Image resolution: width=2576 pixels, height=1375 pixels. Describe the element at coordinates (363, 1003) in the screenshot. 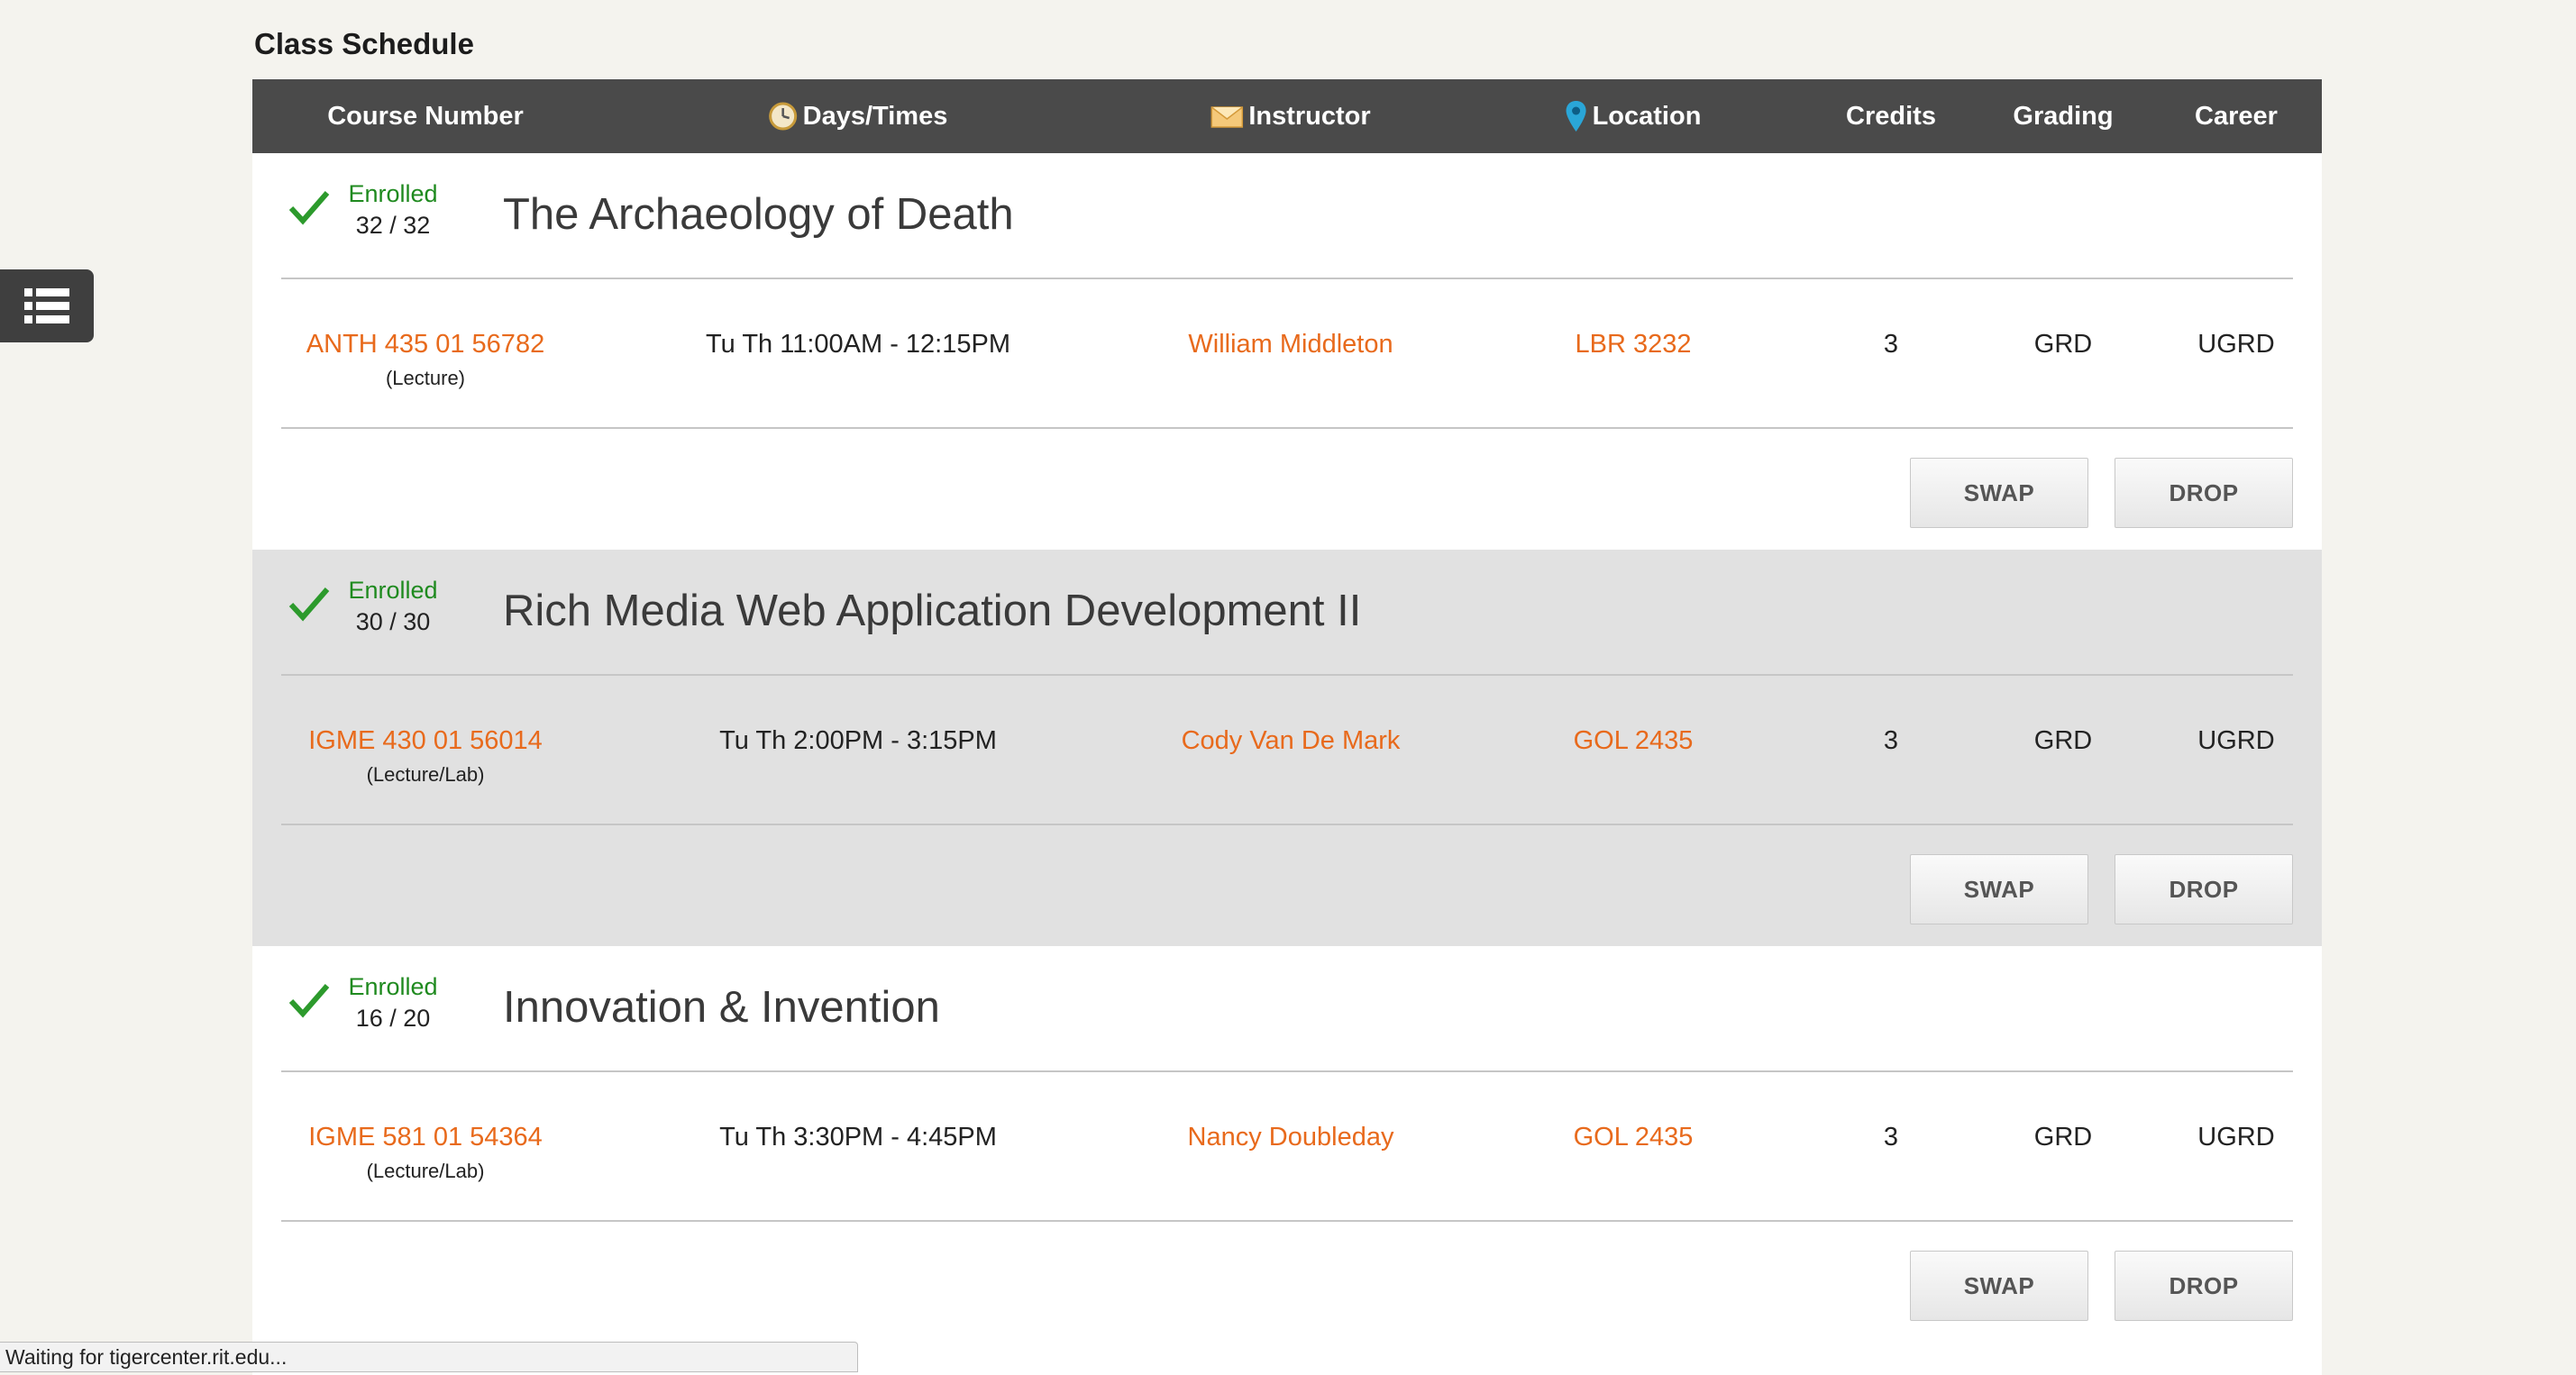

I see `enrollment-status: Enrolled 16 / 20` at that location.